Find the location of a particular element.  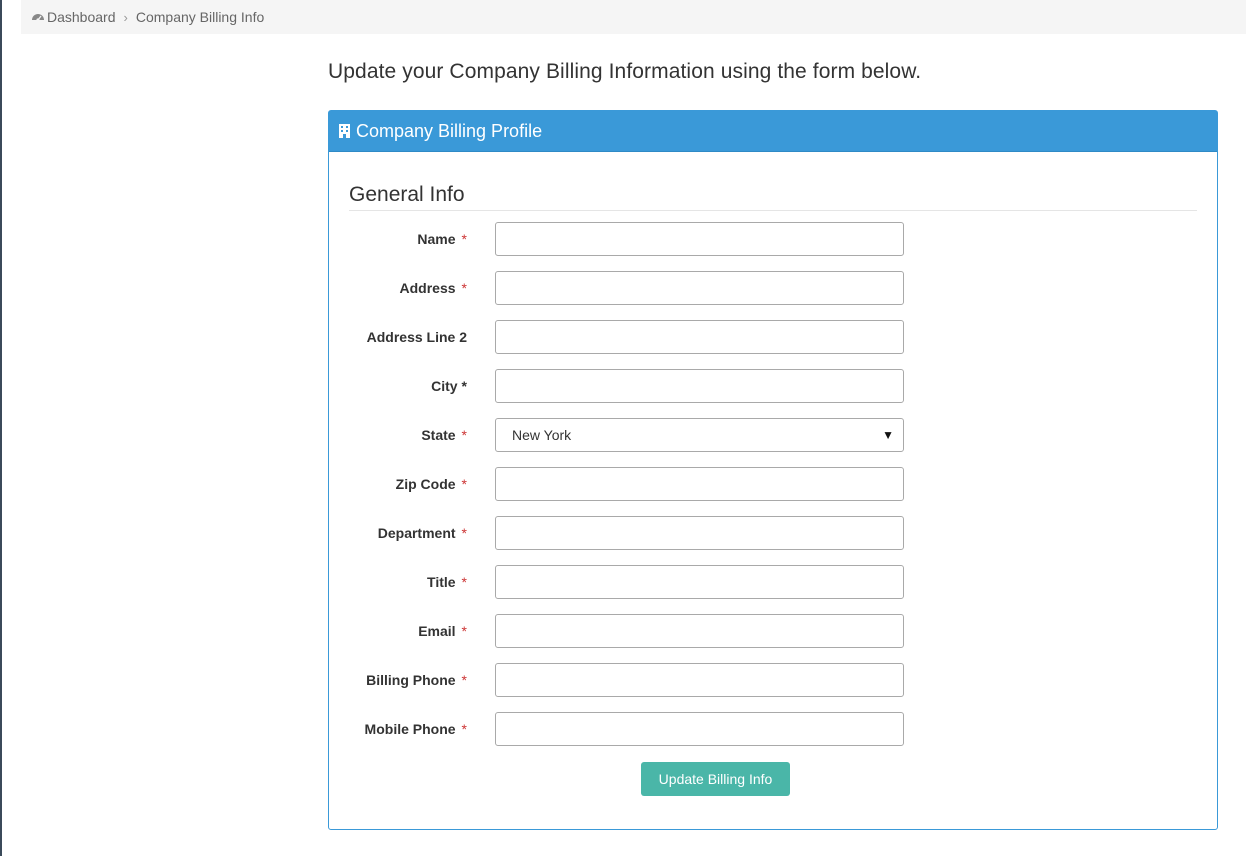

billing-phone-input is located at coordinates (699, 680).